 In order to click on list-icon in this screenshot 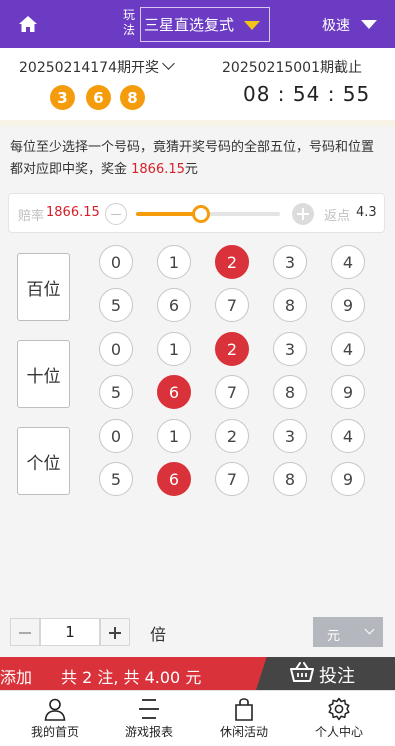, I will do `click(149, 709)`.